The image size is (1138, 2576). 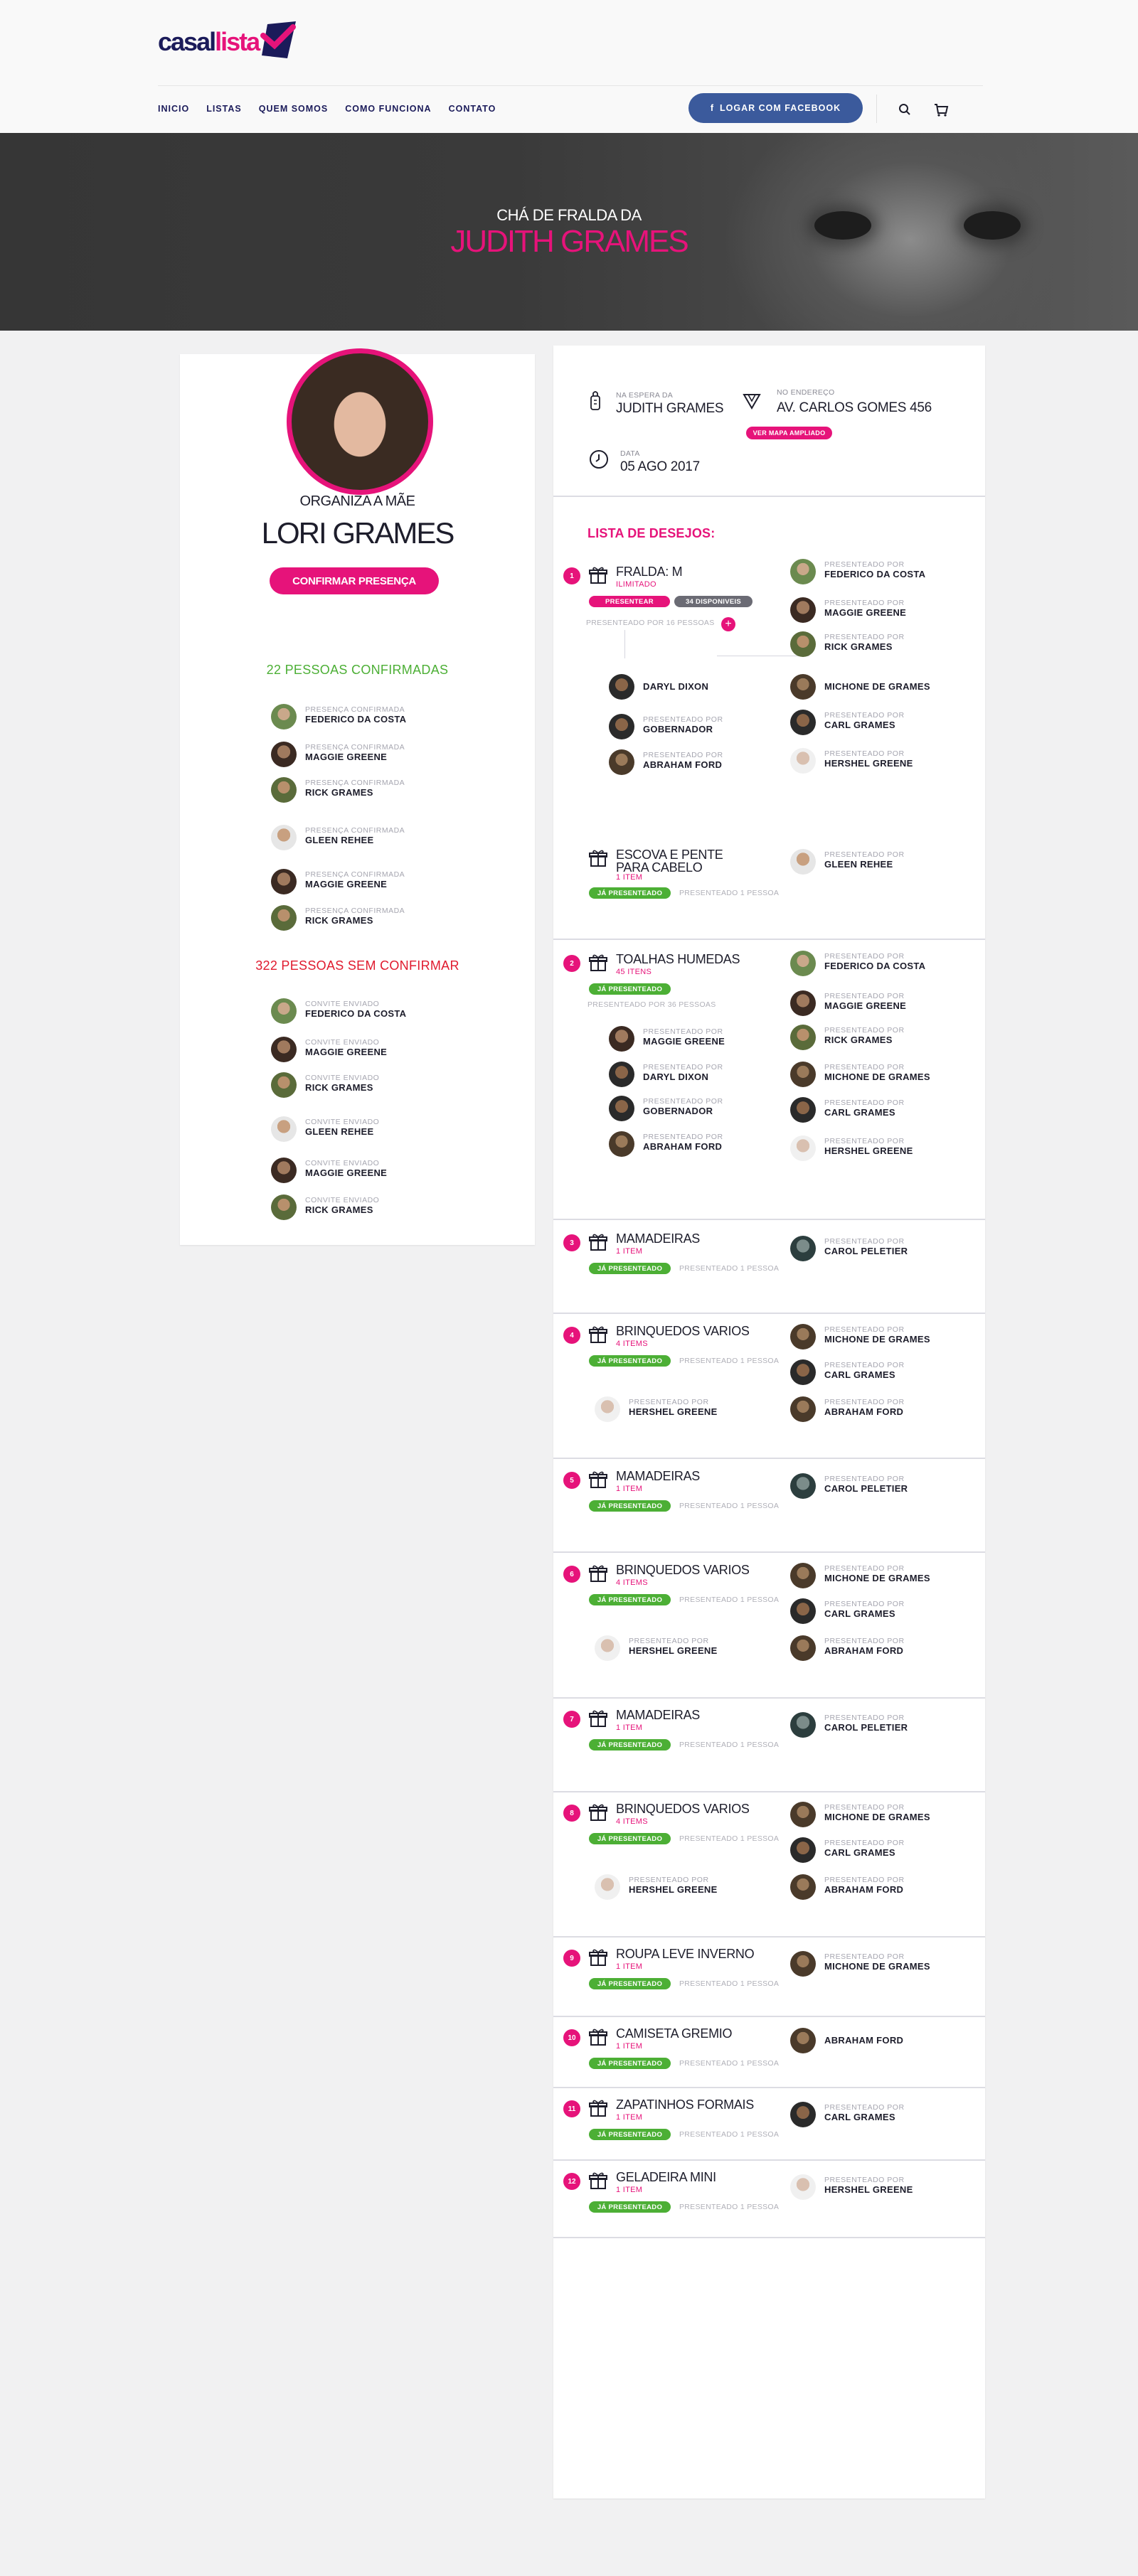 What do you see at coordinates (599, 460) in the screenshot?
I see `clock-icon` at bounding box center [599, 460].